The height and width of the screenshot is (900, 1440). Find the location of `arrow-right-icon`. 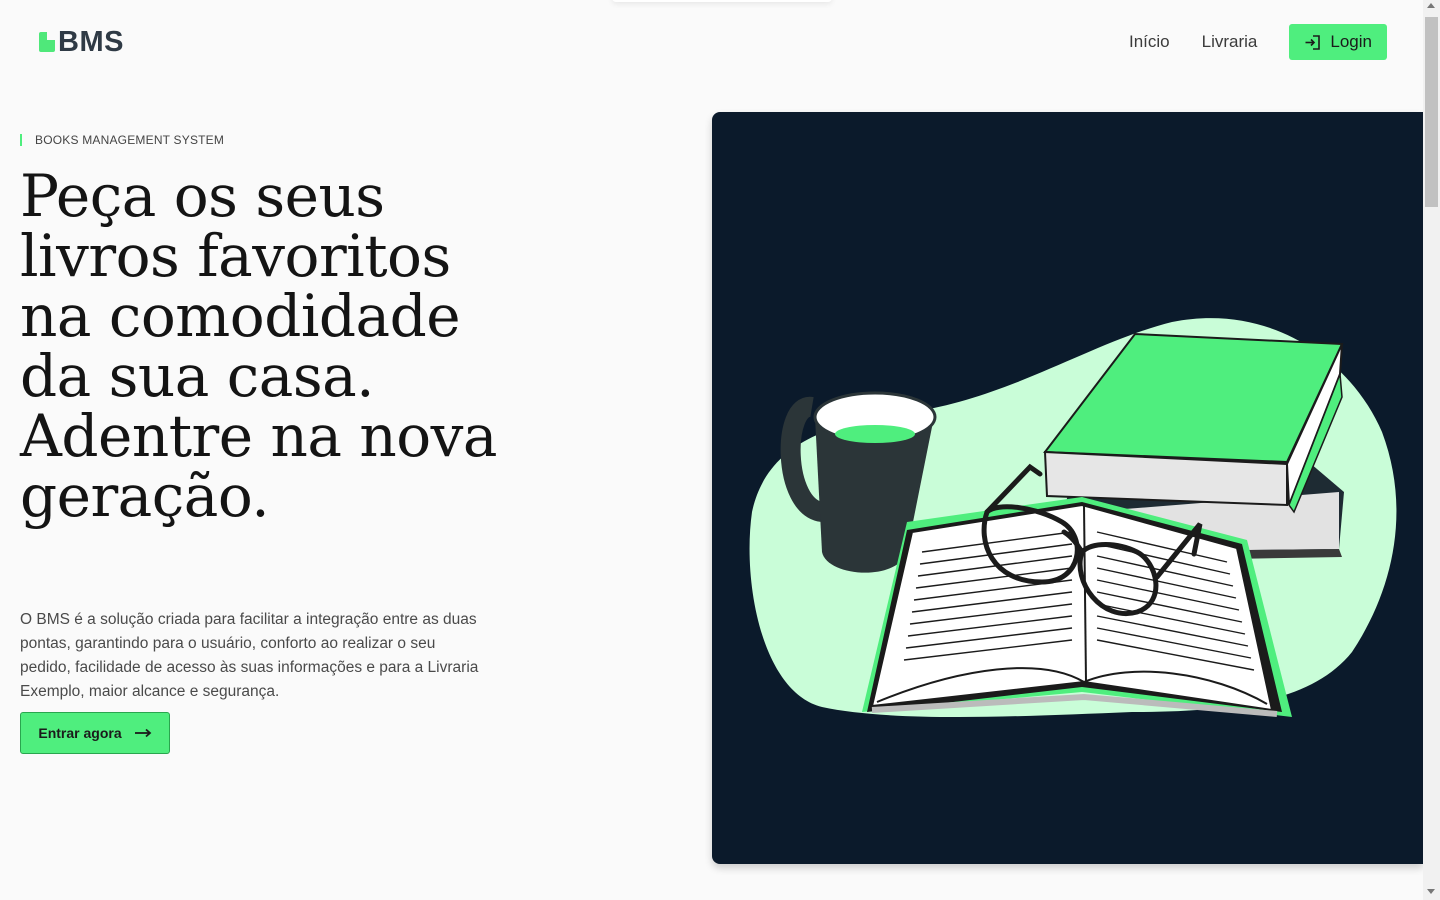

arrow-right-icon is located at coordinates (142, 733).